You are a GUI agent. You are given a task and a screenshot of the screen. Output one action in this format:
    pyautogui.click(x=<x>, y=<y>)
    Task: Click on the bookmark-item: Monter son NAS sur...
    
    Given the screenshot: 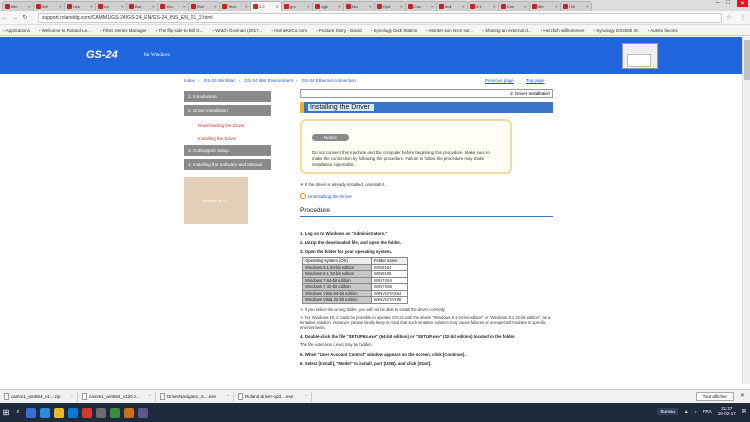 What is the action you would take?
    pyautogui.click(x=449, y=30)
    